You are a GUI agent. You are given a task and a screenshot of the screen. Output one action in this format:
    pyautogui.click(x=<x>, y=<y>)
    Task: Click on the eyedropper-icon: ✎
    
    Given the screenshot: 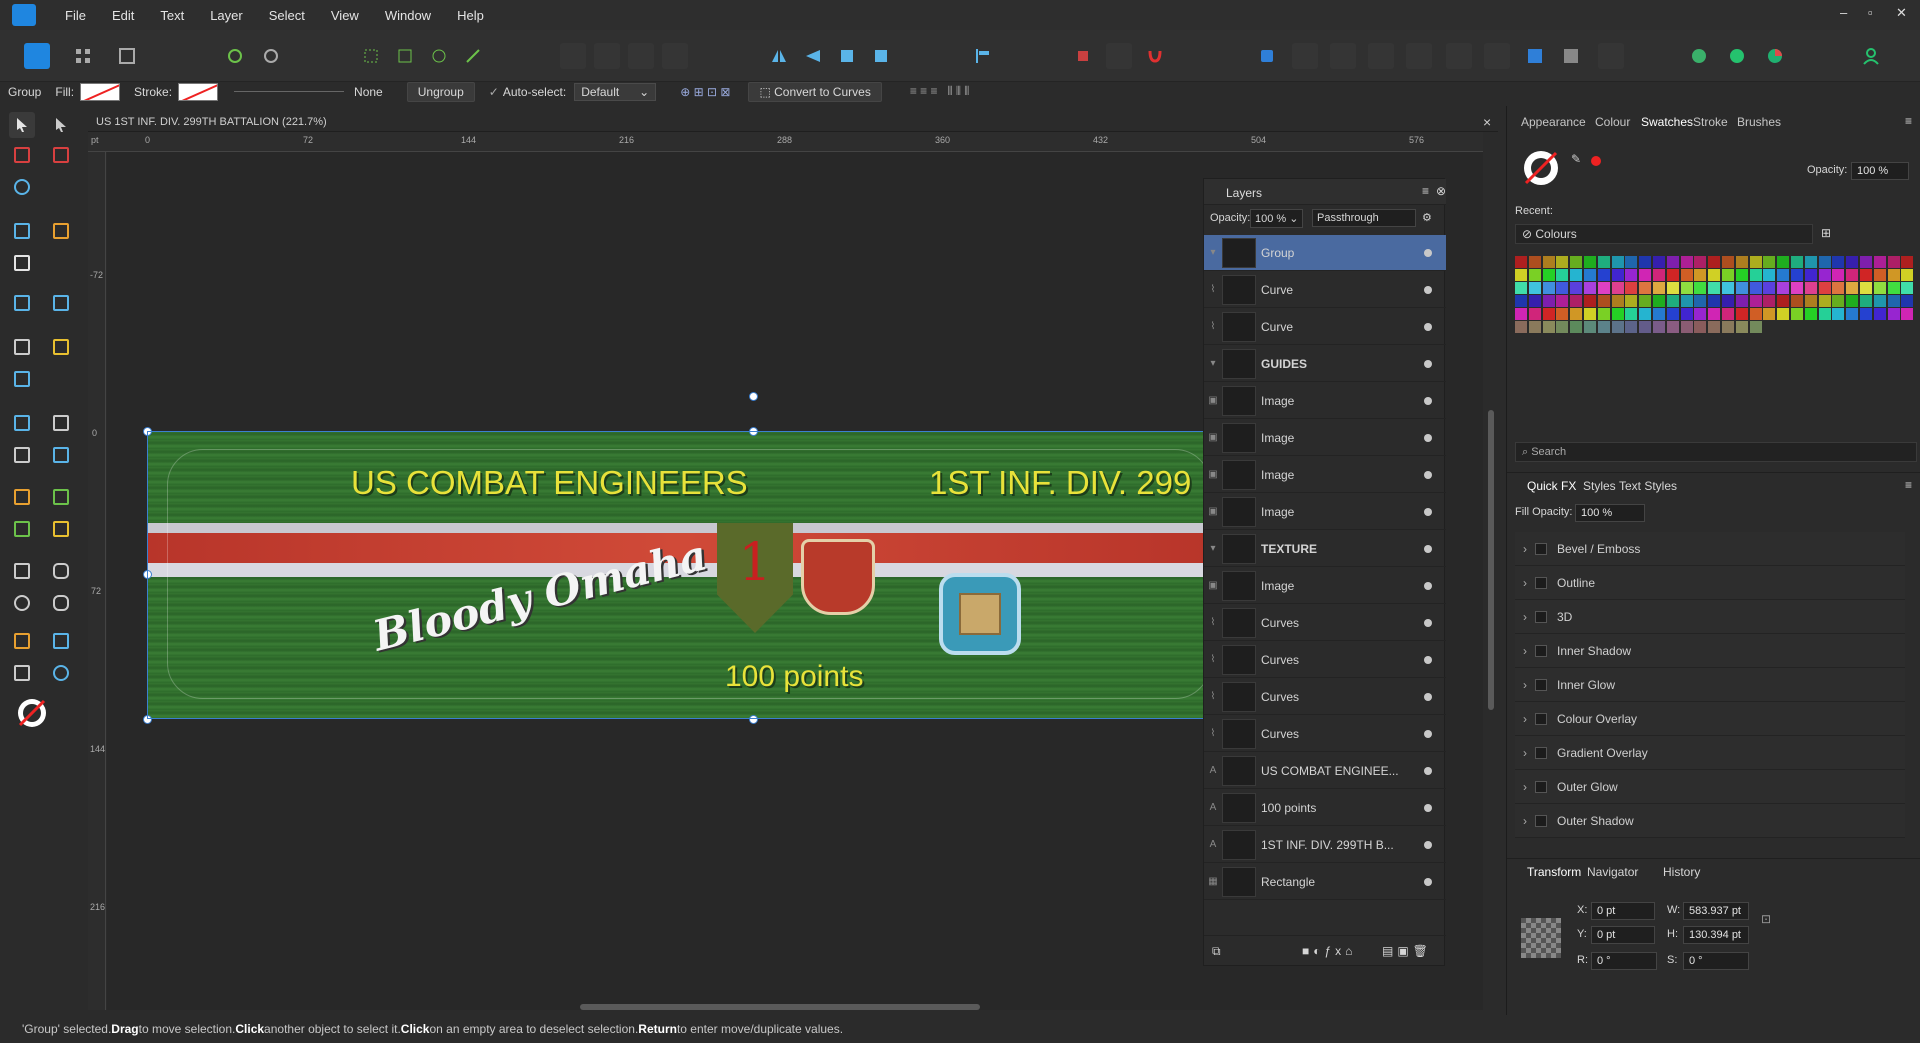 What is the action you would take?
    pyautogui.click(x=1576, y=159)
    